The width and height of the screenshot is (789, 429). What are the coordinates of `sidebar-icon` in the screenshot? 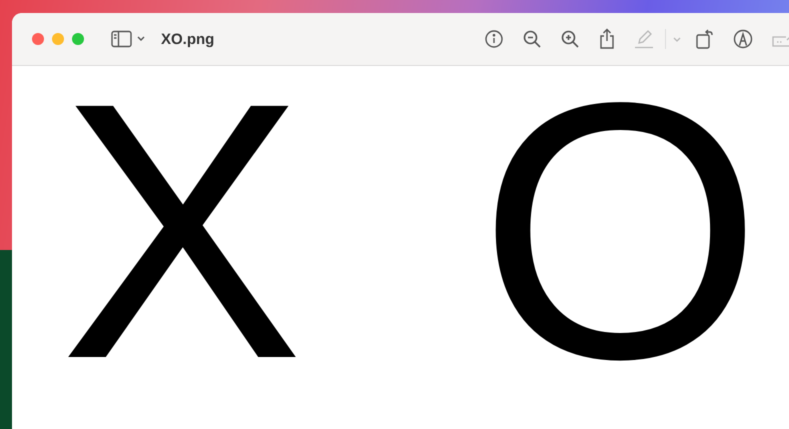 It's located at (128, 39).